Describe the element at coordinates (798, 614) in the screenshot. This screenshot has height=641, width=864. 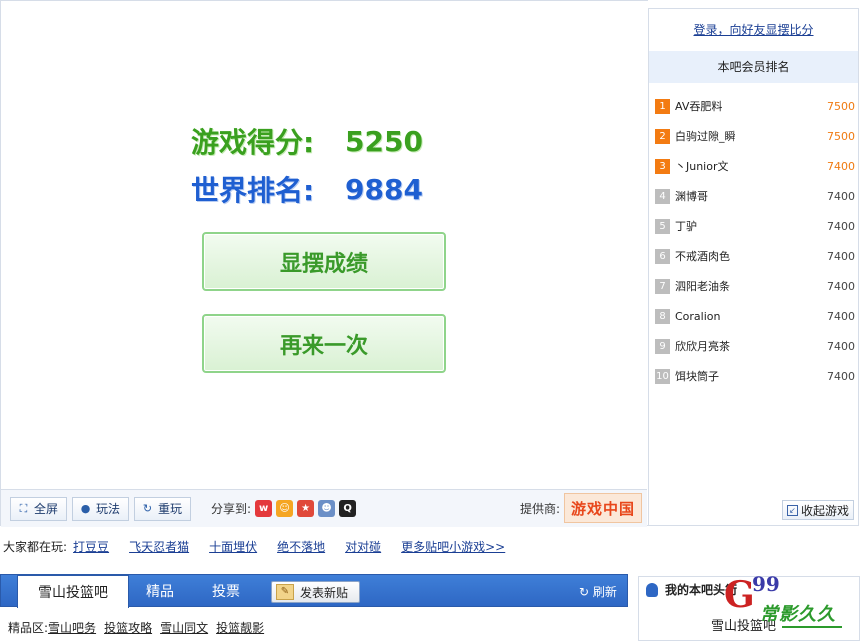
I see `watermark-text: 常影久久` at that location.